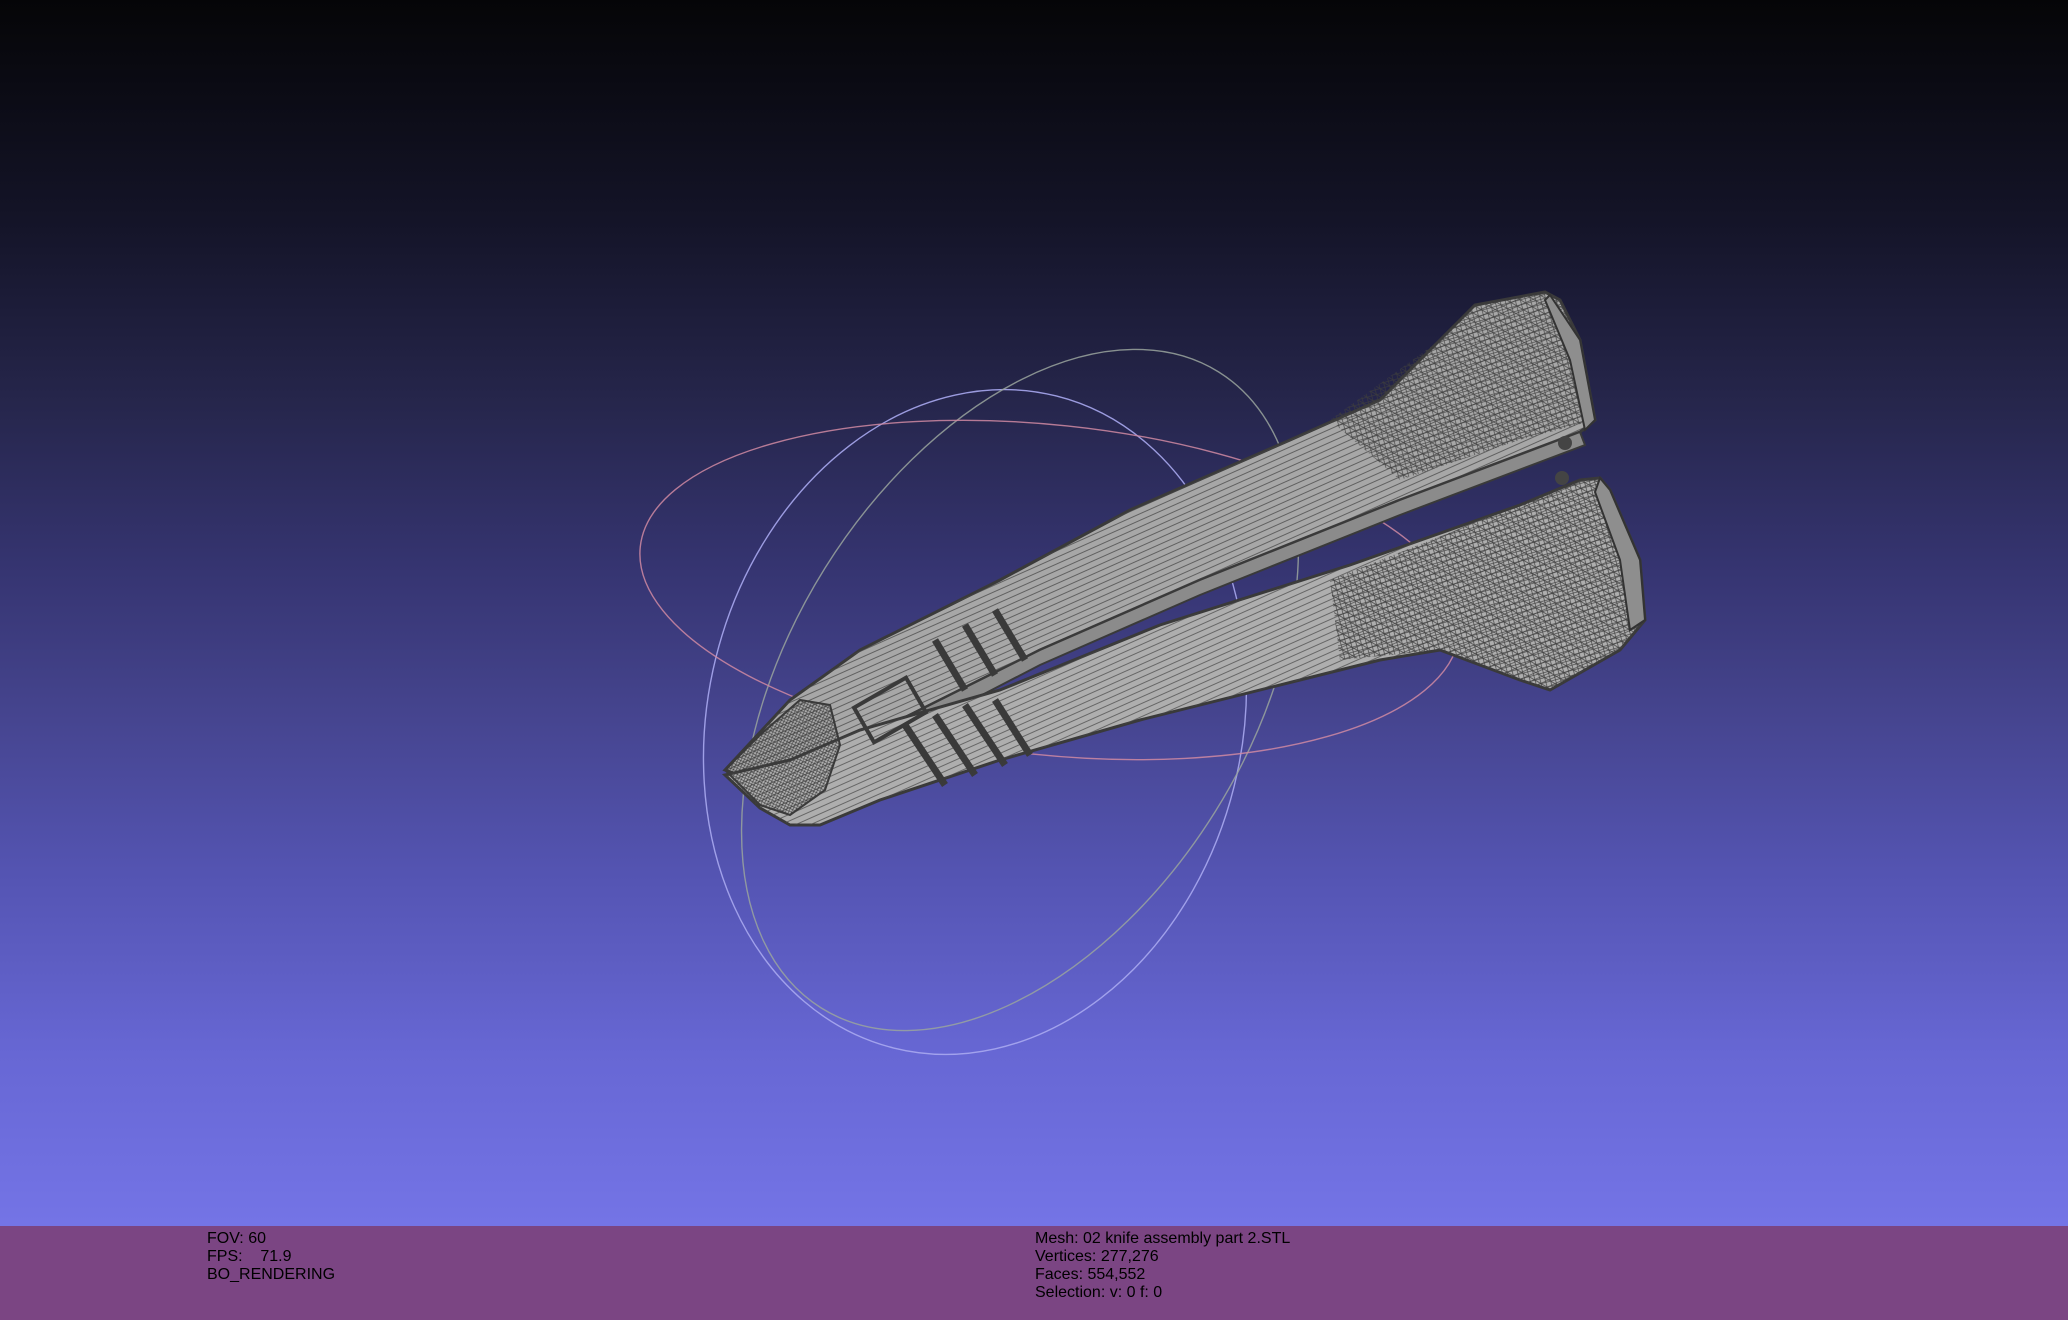 The height and width of the screenshot is (1320, 2068). What do you see at coordinates (257, 1238) in the screenshot?
I see `fov-value: 60` at bounding box center [257, 1238].